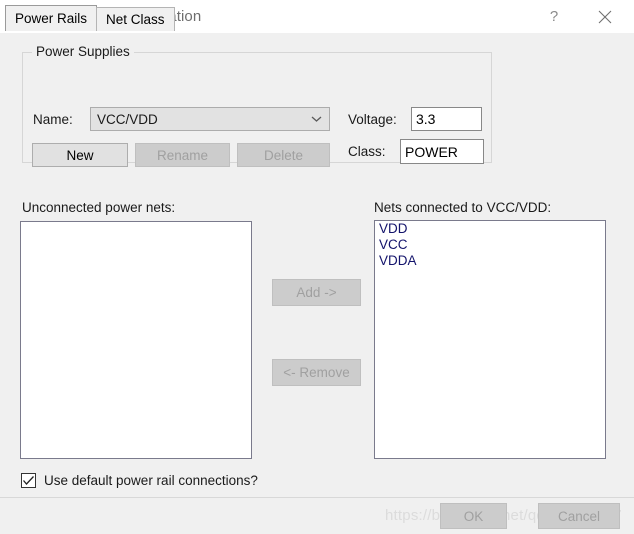 The width and height of the screenshot is (634, 534). What do you see at coordinates (127, 119) in the screenshot?
I see `name-combobox-value: VCC/VDD` at bounding box center [127, 119].